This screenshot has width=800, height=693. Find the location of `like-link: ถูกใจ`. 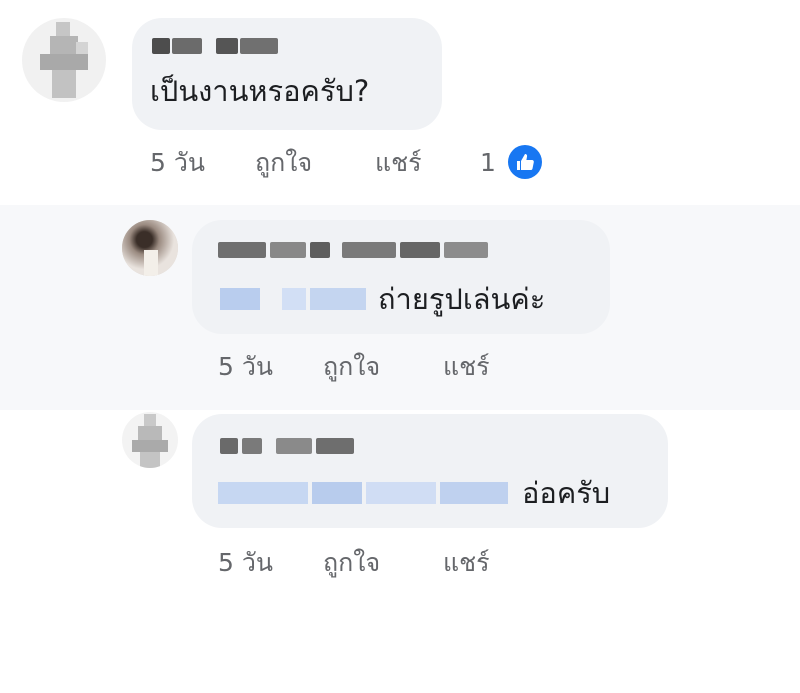

like-link: ถูกใจ is located at coordinates (283, 163).